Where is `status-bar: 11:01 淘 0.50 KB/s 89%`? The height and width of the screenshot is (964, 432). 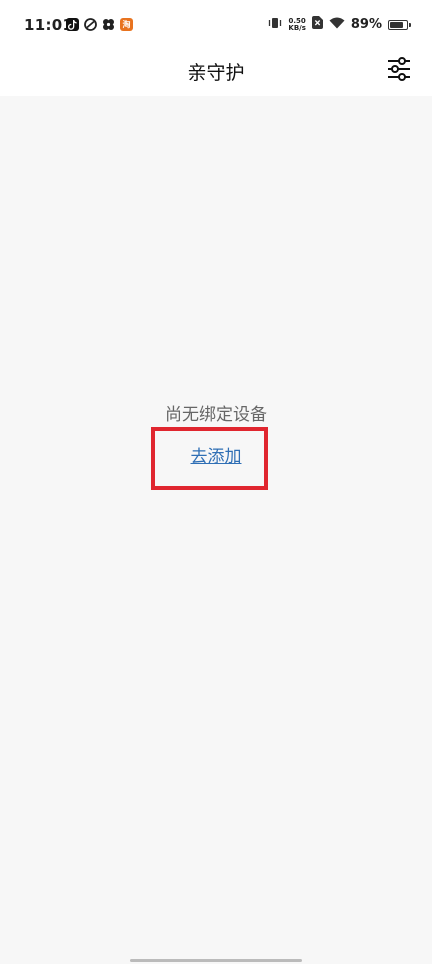 status-bar: 11:01 淘 0.50 KB/s 89% is located at coordinates (216, 25).